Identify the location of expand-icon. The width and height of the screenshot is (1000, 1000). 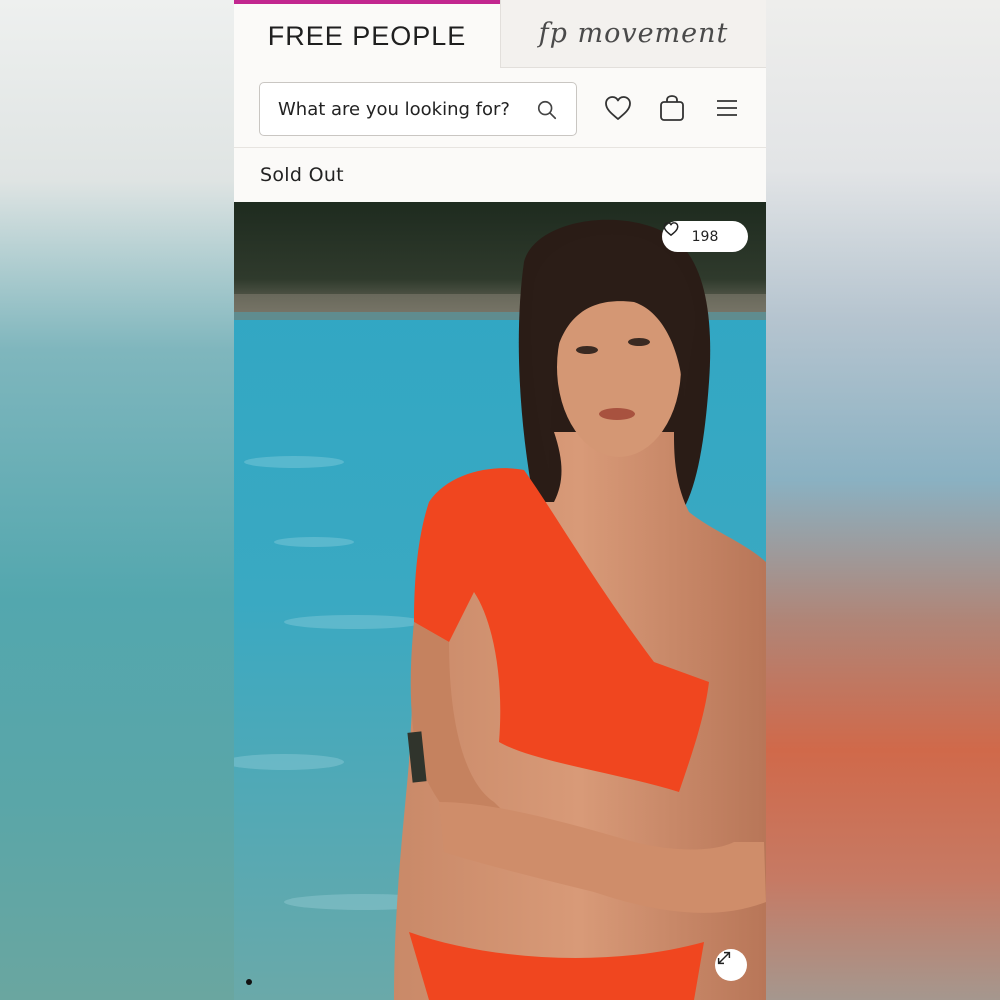
(724, 958).